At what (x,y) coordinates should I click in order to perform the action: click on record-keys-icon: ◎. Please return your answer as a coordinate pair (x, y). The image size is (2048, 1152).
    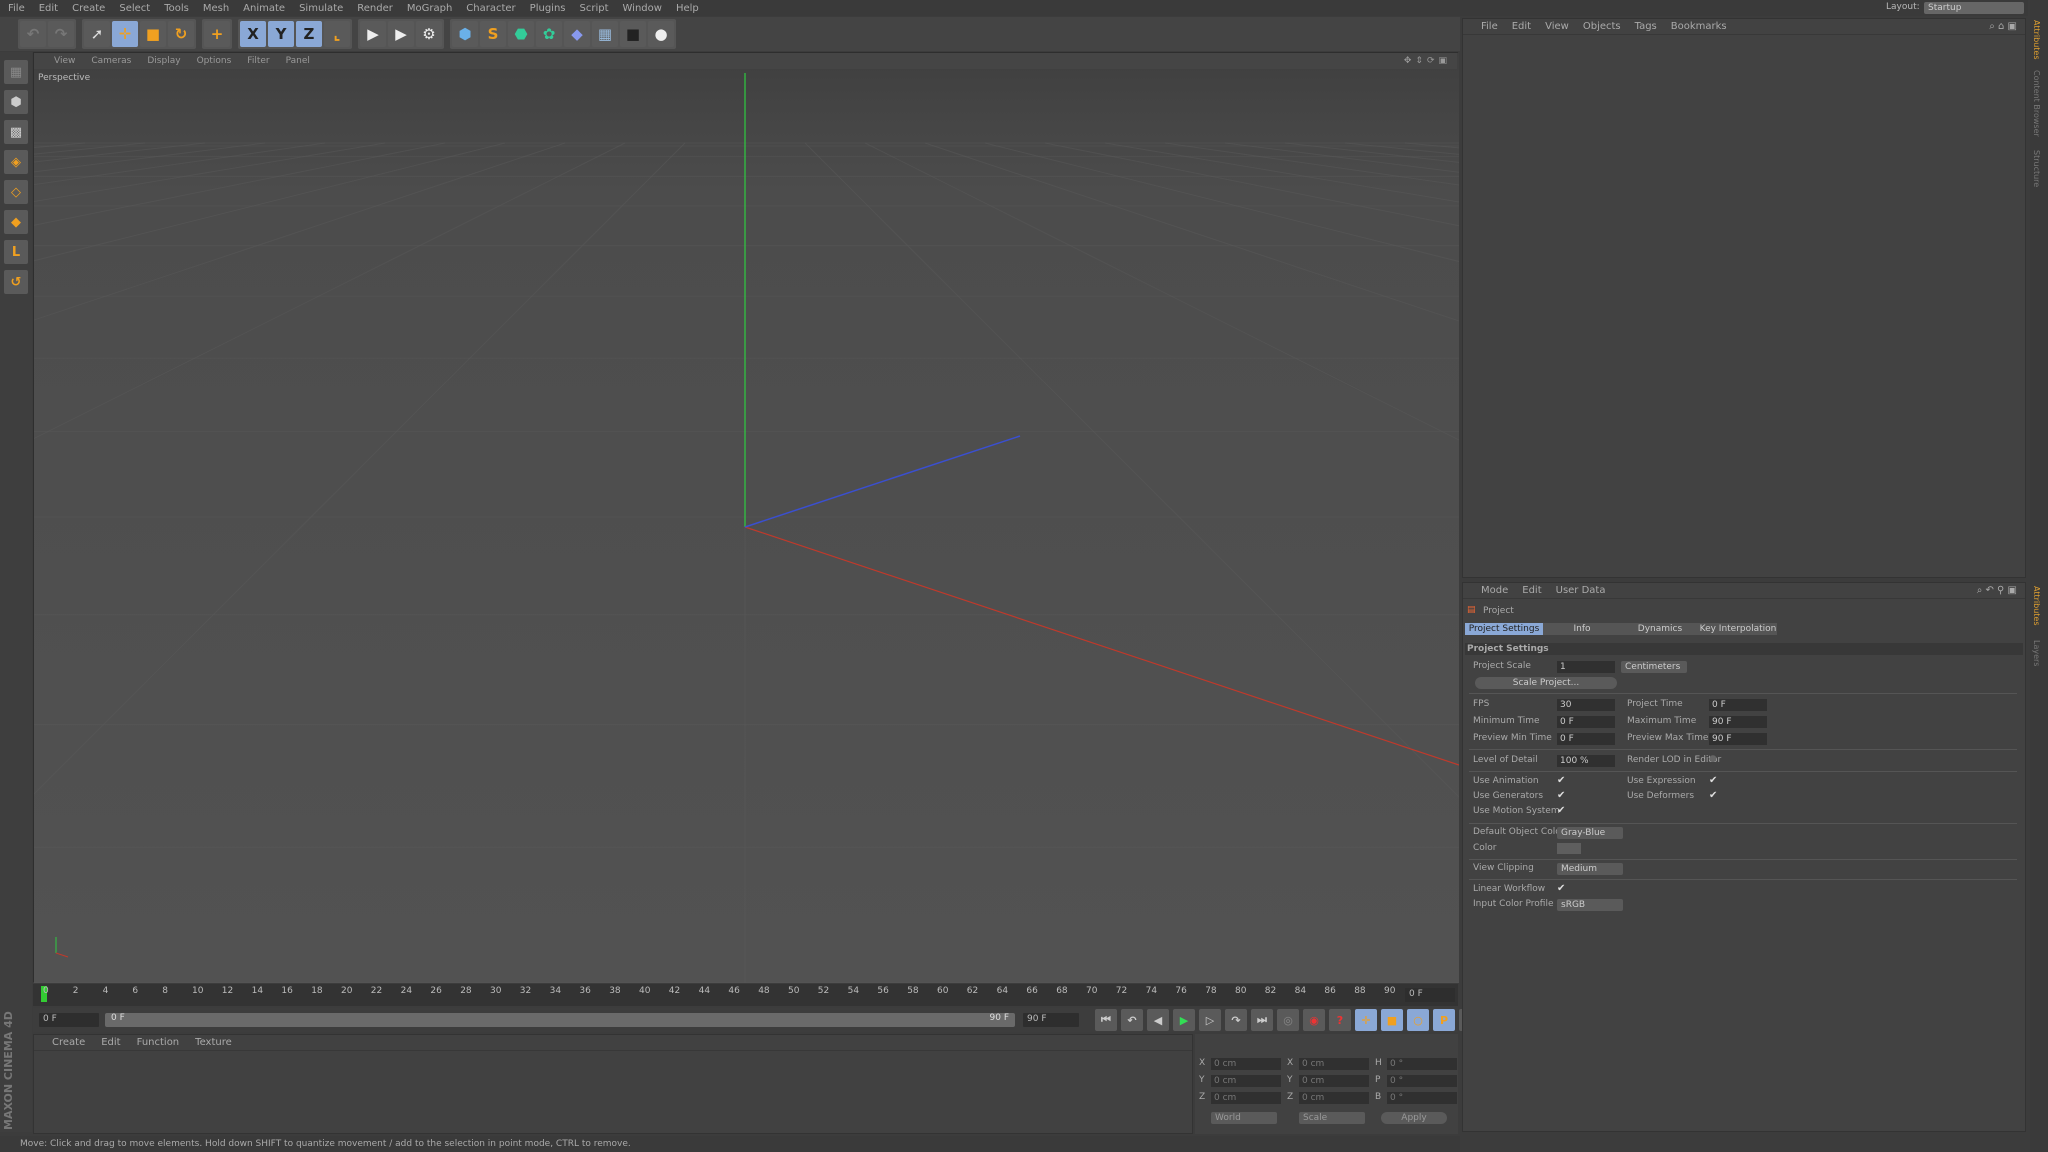
    Looking at the image, I should click on (1288, 1020).